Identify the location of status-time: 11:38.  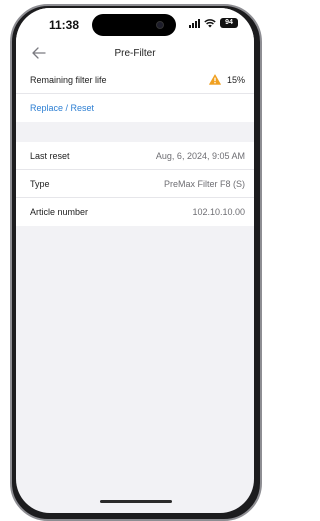
(64, 25).